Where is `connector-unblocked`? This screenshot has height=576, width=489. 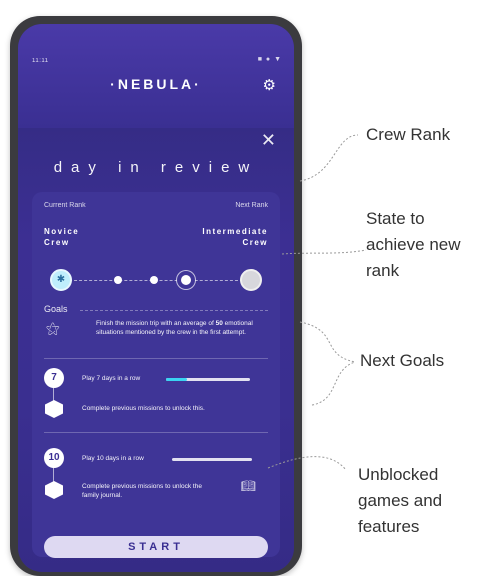
connector-unblocked is located at coordinates (307, 463).